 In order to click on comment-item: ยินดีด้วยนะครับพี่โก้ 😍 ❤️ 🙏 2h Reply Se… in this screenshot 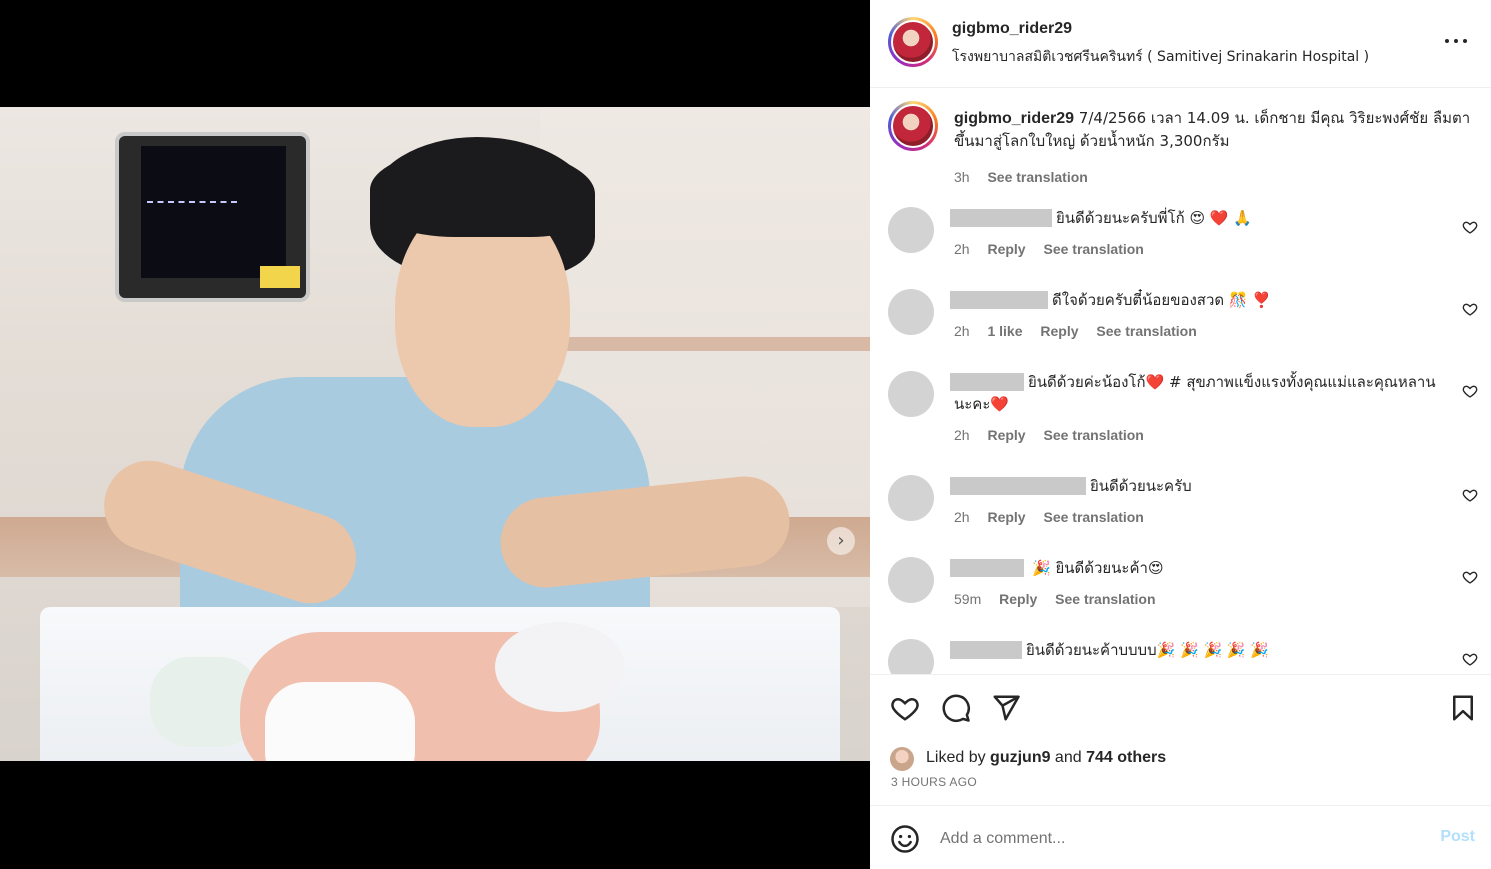, I will do `click(1183, 247)`.